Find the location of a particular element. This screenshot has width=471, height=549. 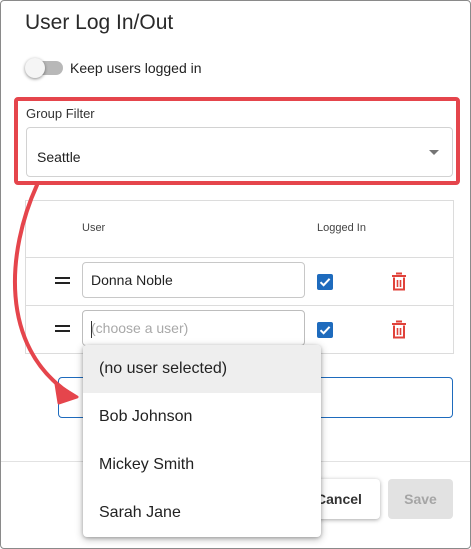

keep-logged-in-label: Keep users logged in is located at coordinates (136, 68).